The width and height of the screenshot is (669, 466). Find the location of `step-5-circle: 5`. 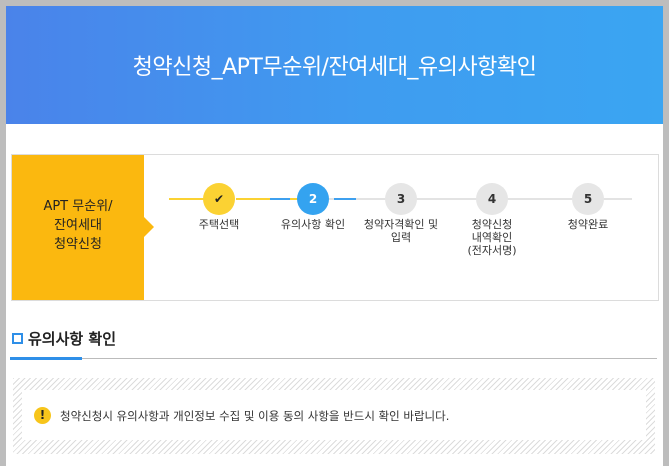

step-5-circle: 5 is located at coordinates (588, 199).